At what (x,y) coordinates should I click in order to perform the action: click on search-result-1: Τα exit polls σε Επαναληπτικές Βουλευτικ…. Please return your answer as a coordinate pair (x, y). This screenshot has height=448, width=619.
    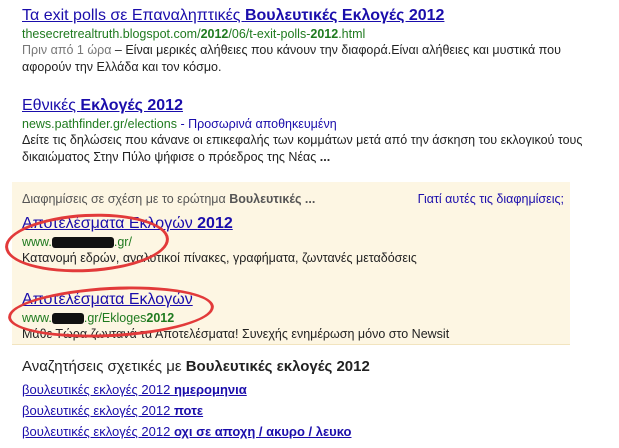
    Looking at the image, I should click on (317, 41).